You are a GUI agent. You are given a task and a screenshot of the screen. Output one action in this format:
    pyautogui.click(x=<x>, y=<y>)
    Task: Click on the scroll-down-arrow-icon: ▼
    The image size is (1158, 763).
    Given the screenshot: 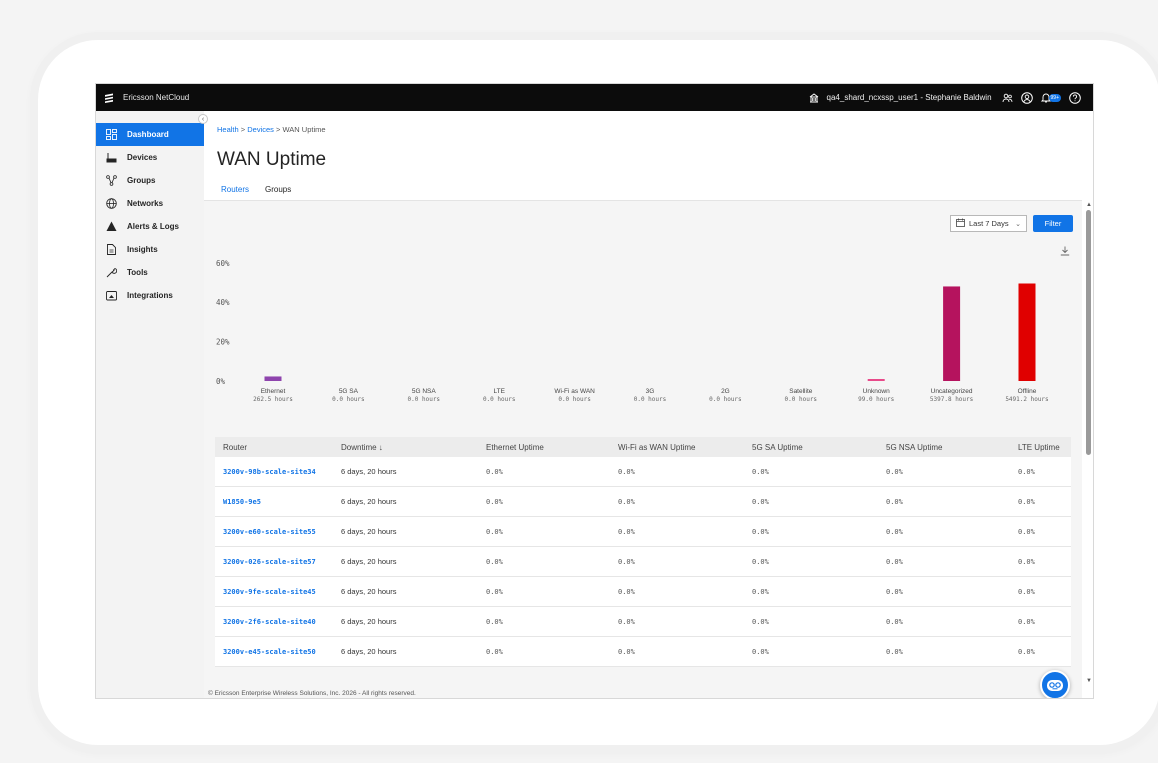 What is the action you would take?
    pyautogui.click(x=1089, y=681)
    